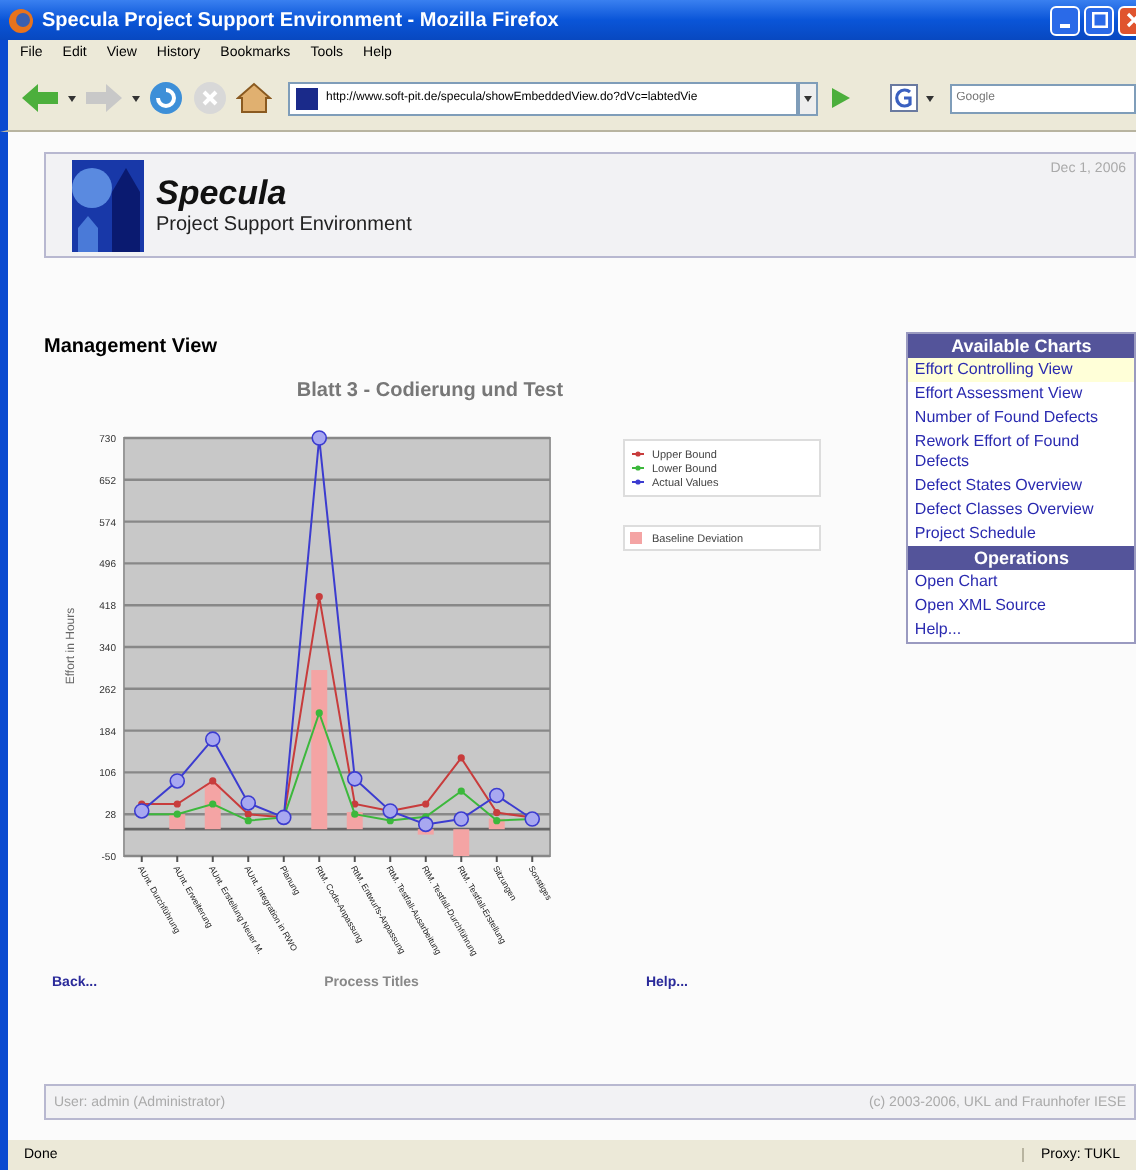  I want to click on minimize-button, so click(1065, 20).